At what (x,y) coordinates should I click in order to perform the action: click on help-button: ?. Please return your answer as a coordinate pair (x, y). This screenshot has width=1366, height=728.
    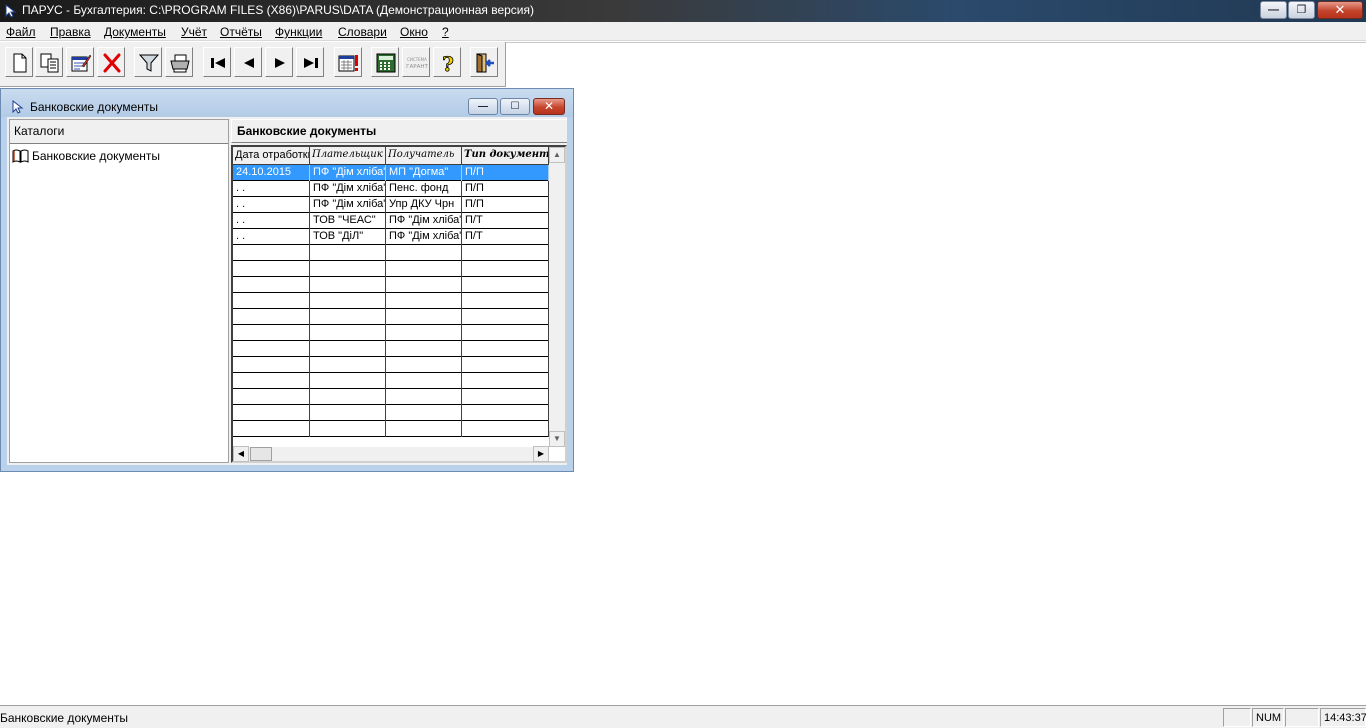
    Looking at the image, I should click on (447, 62).